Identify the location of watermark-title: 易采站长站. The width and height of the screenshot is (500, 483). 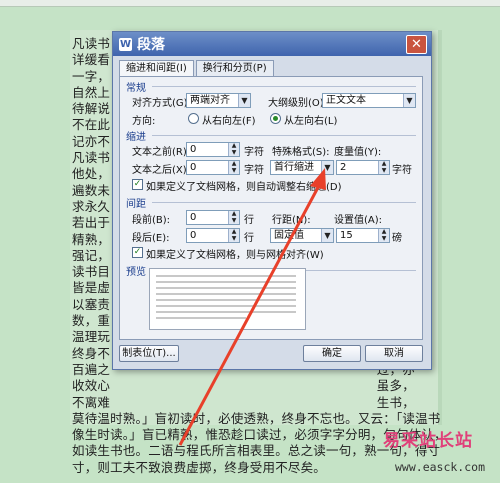
(428, 441).